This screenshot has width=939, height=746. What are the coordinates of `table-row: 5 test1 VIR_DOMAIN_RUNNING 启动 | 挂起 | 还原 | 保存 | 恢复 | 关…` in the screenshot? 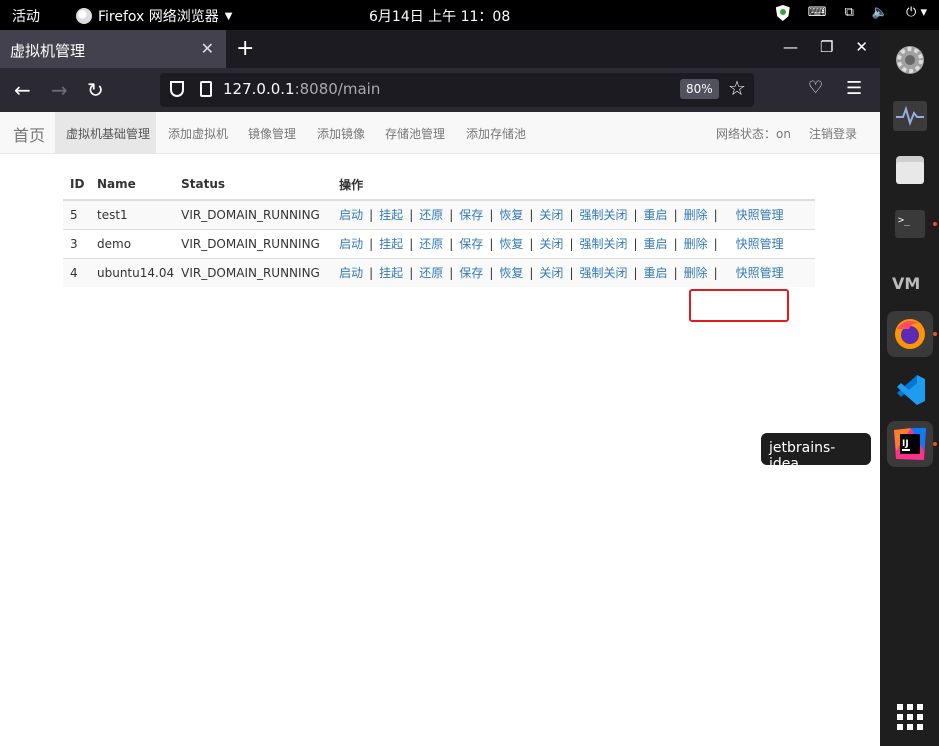 It's located at (439, 214).